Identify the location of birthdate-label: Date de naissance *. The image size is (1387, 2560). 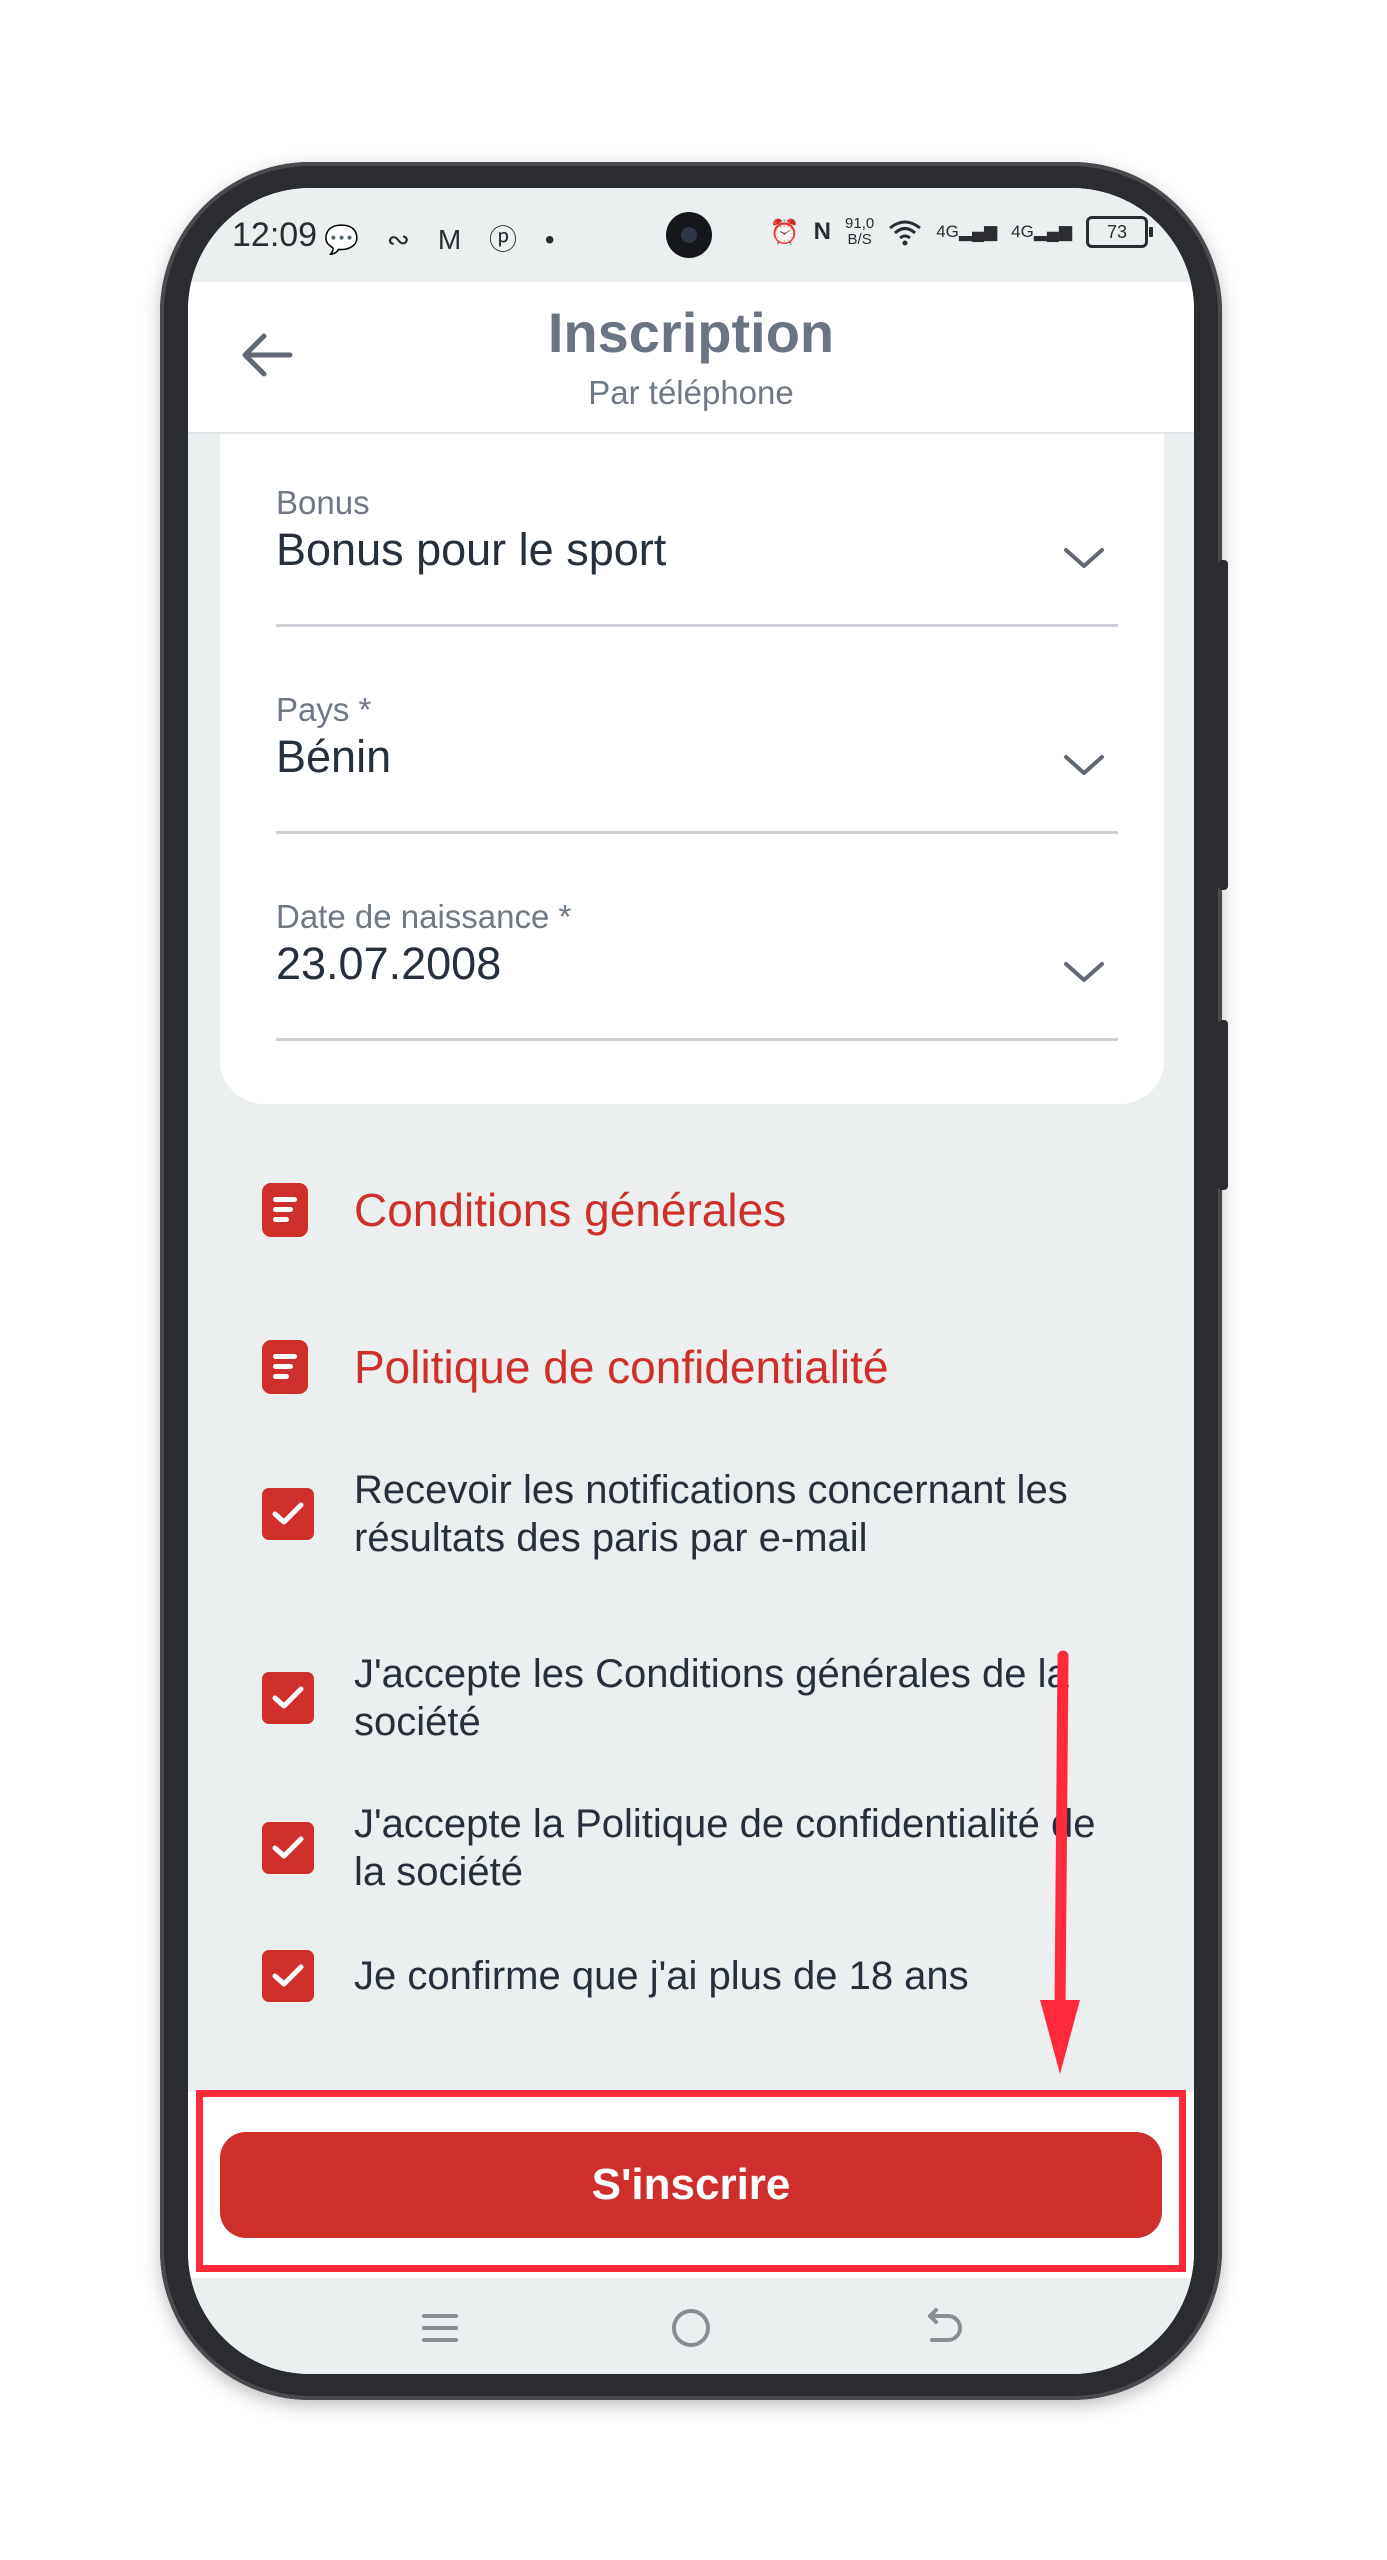
(424, 916).